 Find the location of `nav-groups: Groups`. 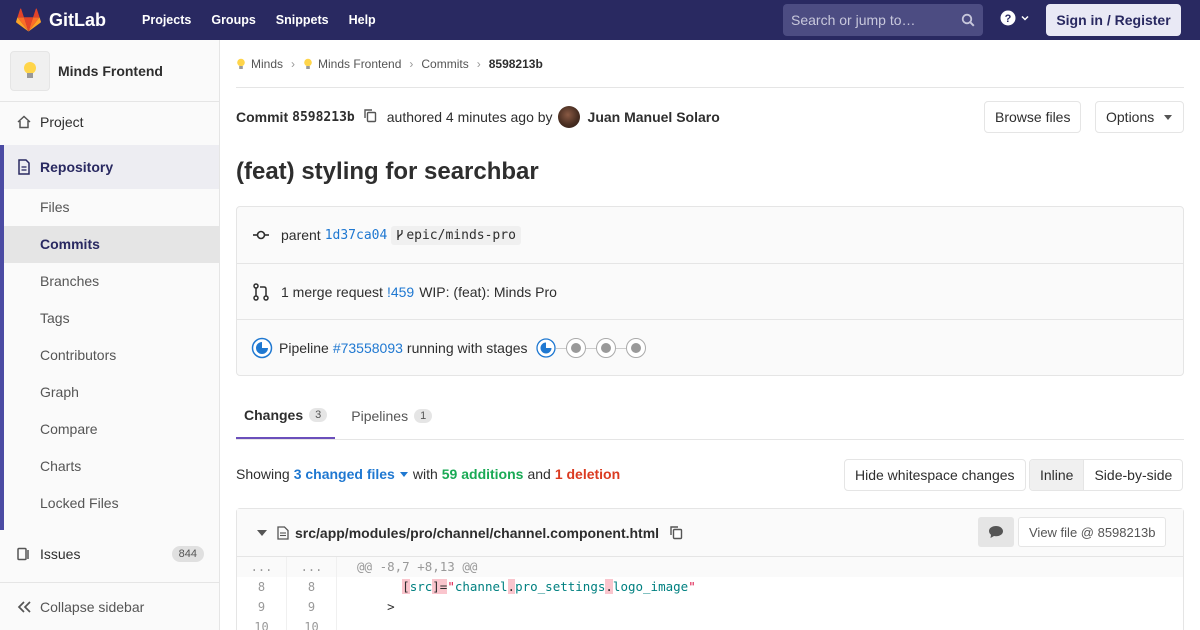

nav-groups: Groups is located at coordinates (233, 20).